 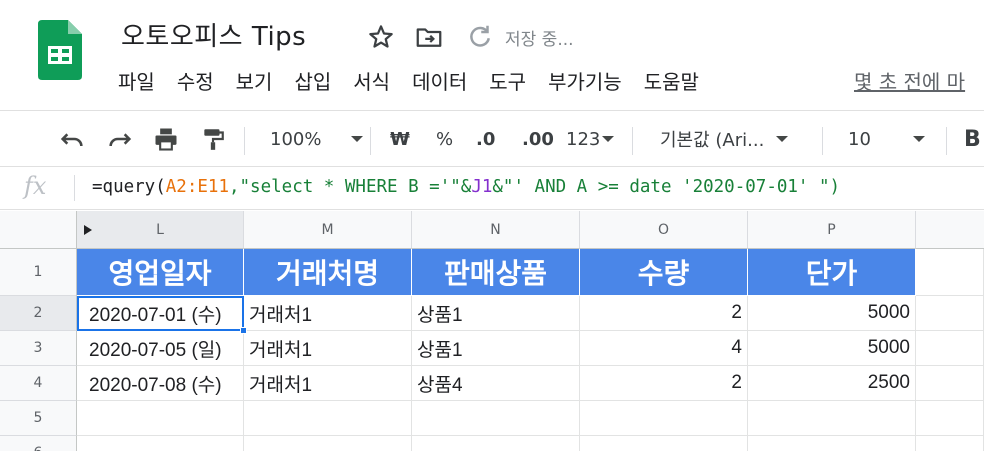 I want to click on sheets-logo, so click(x=60, y=50).